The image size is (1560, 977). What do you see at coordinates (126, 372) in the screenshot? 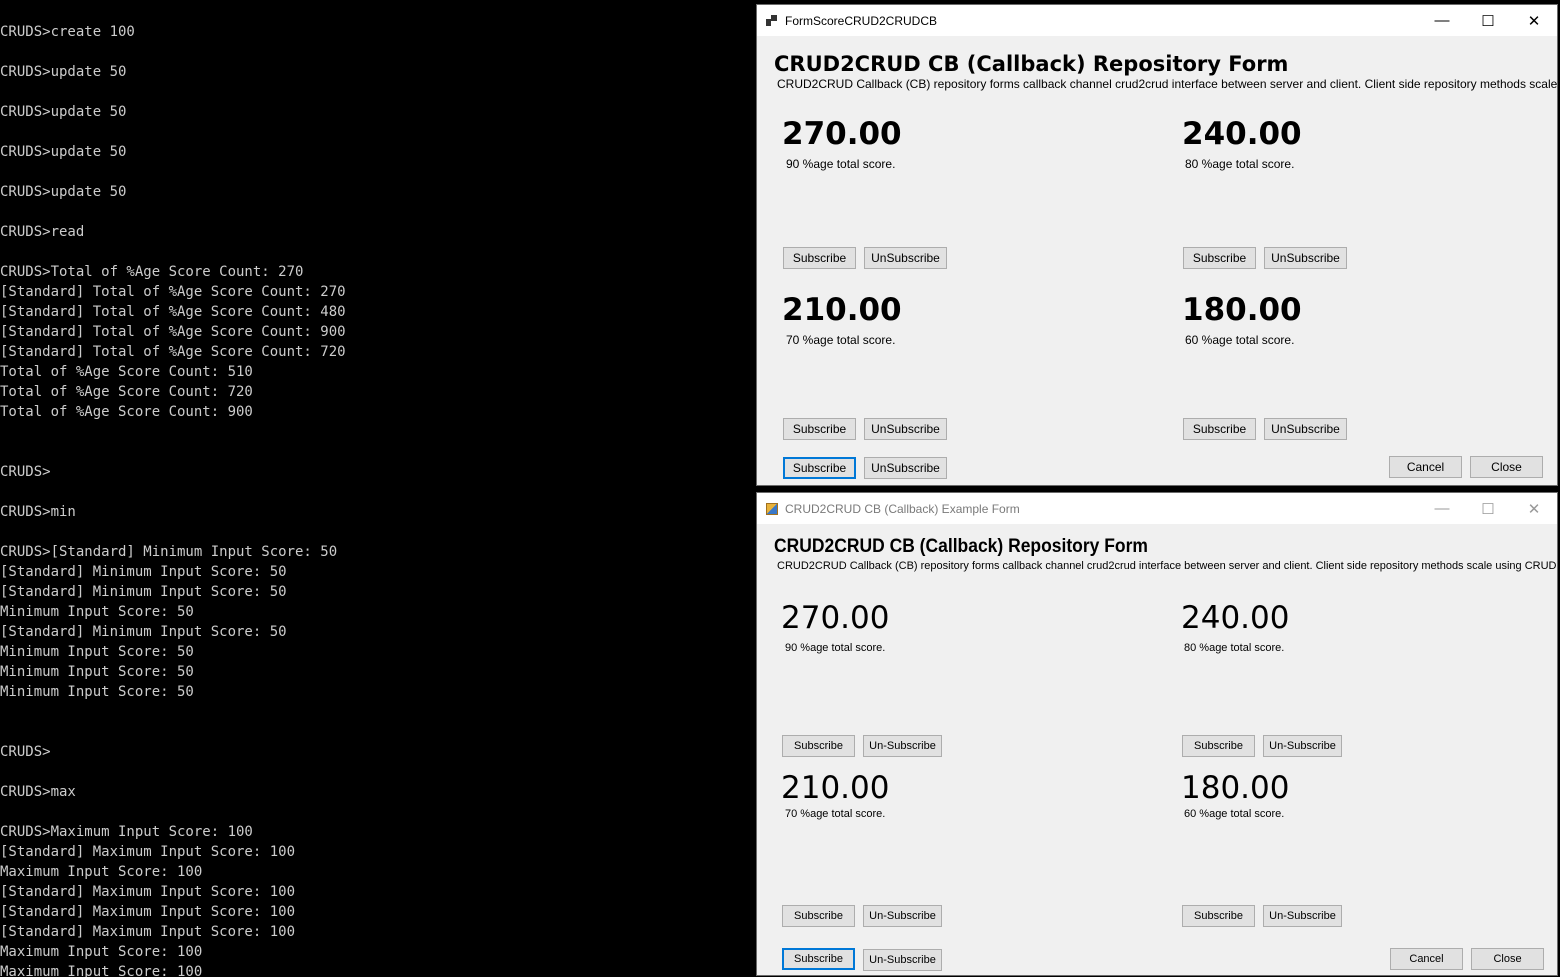
I see `console-line: Total of %Age Score Count: 510` at bounding box center [126, 372].